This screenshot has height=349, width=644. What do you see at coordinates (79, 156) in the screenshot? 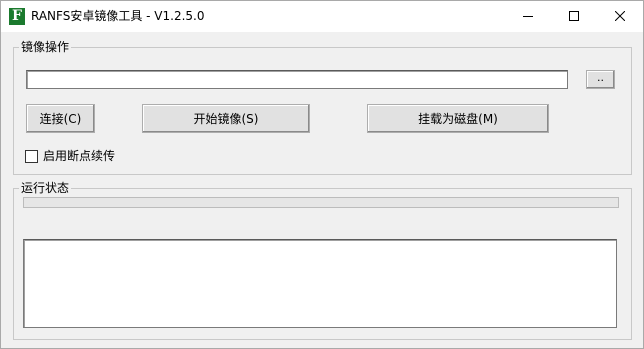
I see `resume-checkbox-label: 启用断点续传` at bounding box center [79, 156].